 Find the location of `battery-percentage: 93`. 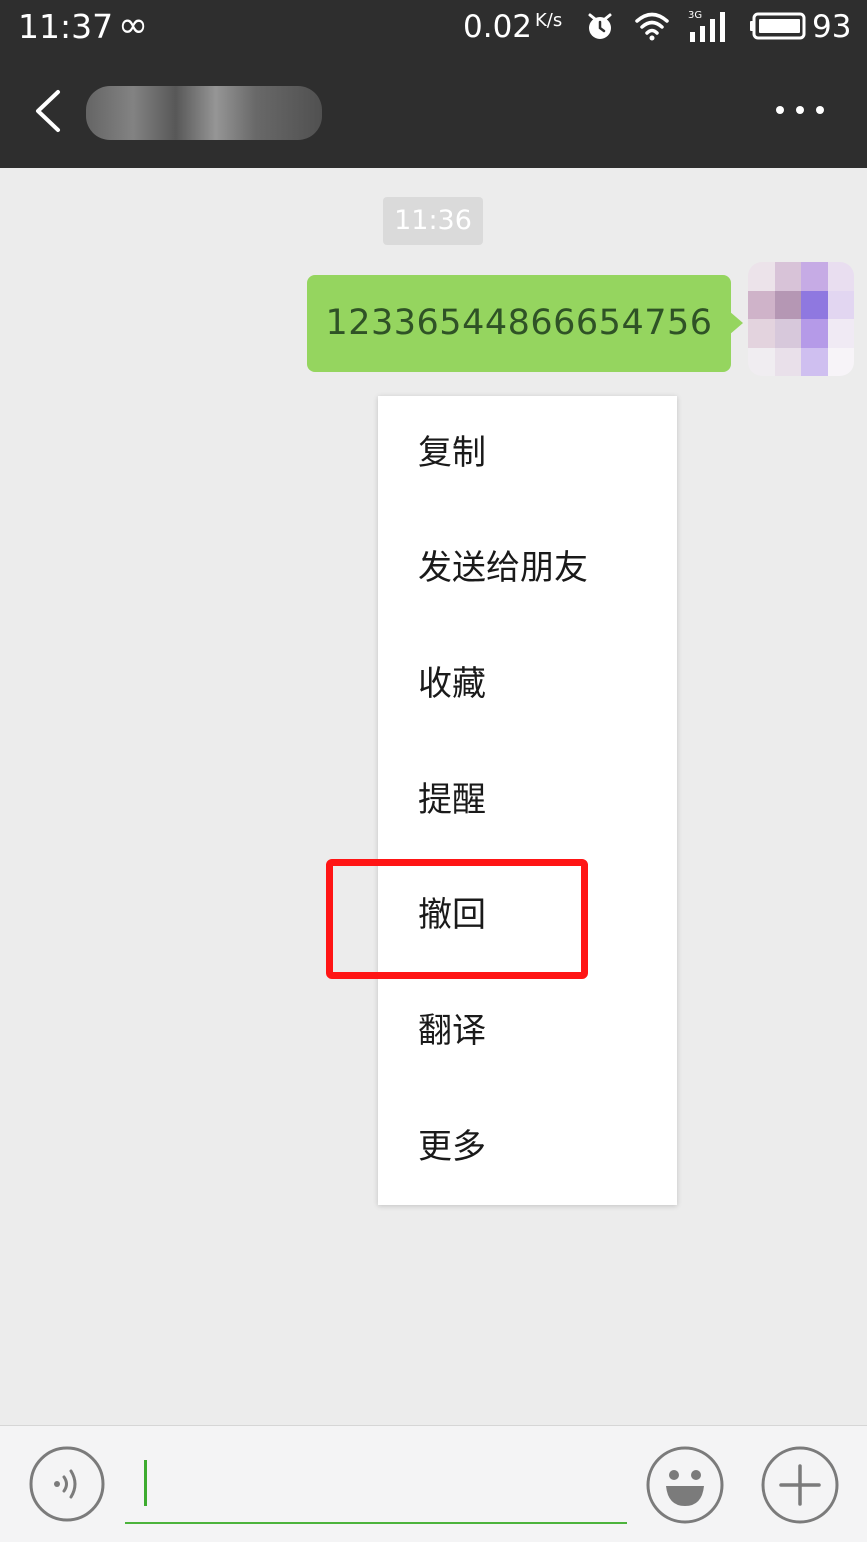

battery-percentage: 93 is located at coordinates (832, 27).